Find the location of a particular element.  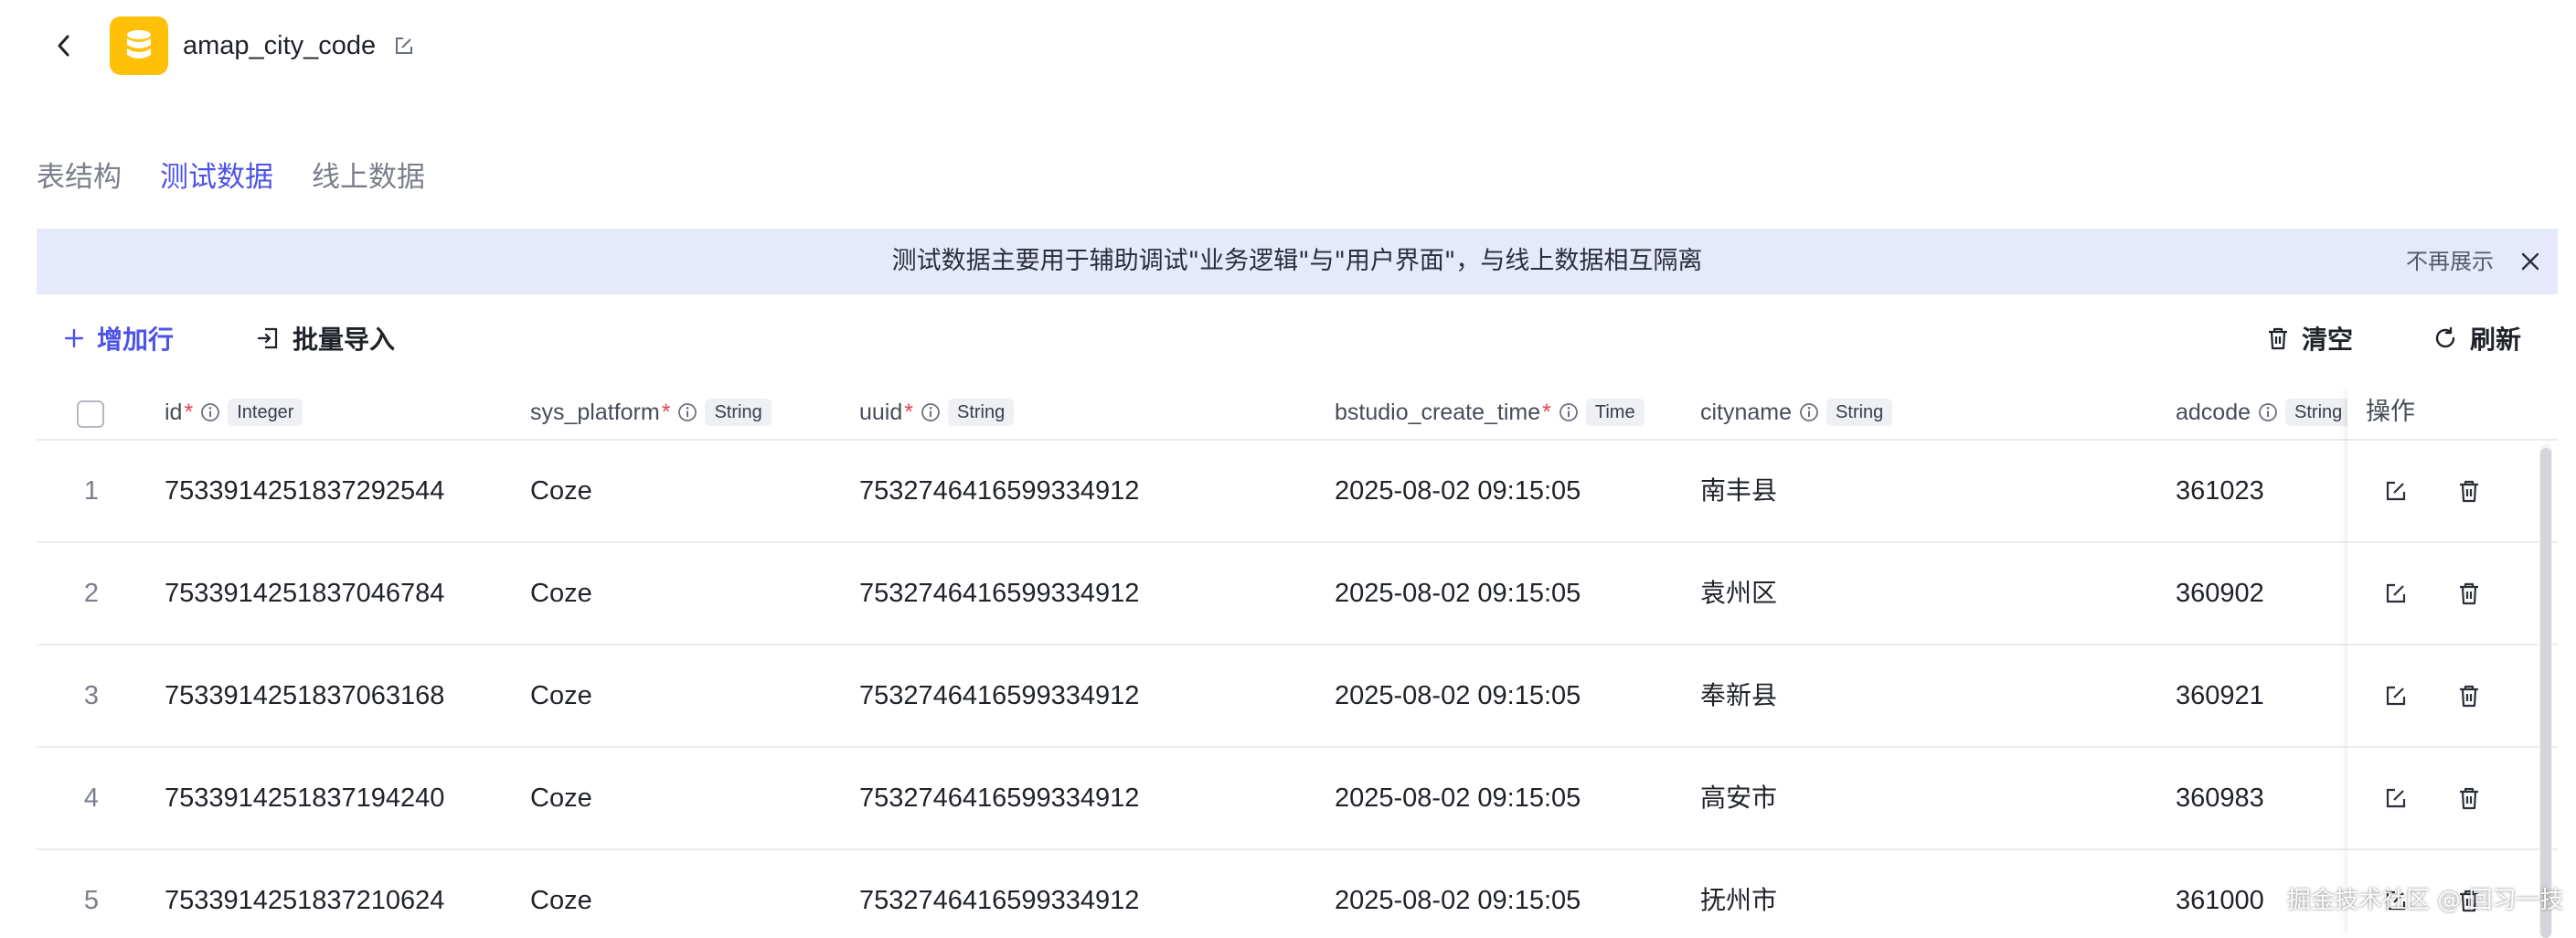

cell-cityname: 袁州区 is located at coordinates (1738, 593).